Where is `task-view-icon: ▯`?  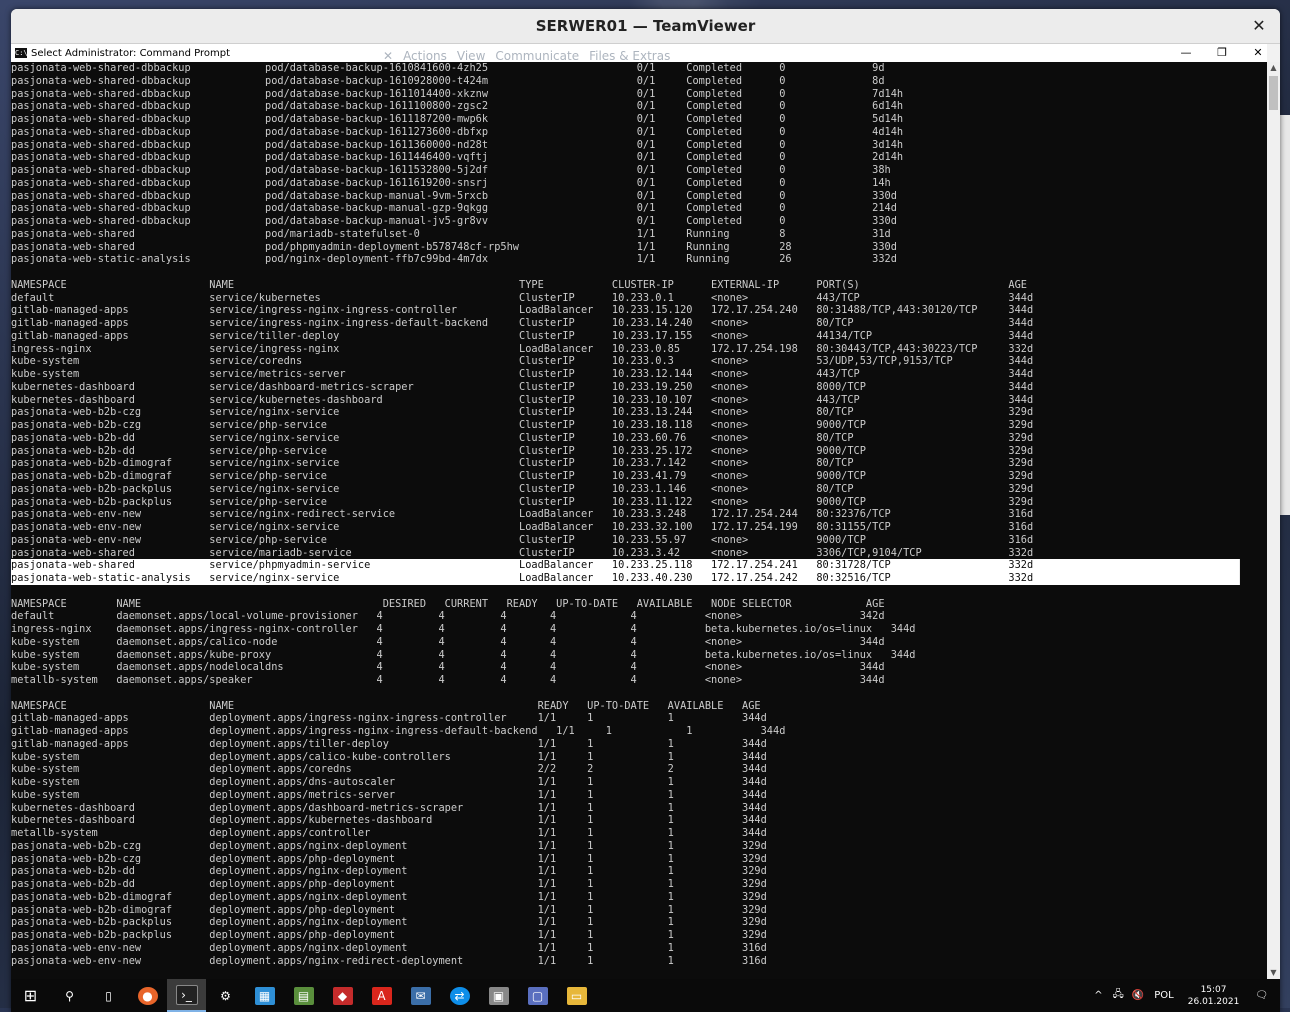 task-view-icon: ▯ is located at coordinates (108, 995).